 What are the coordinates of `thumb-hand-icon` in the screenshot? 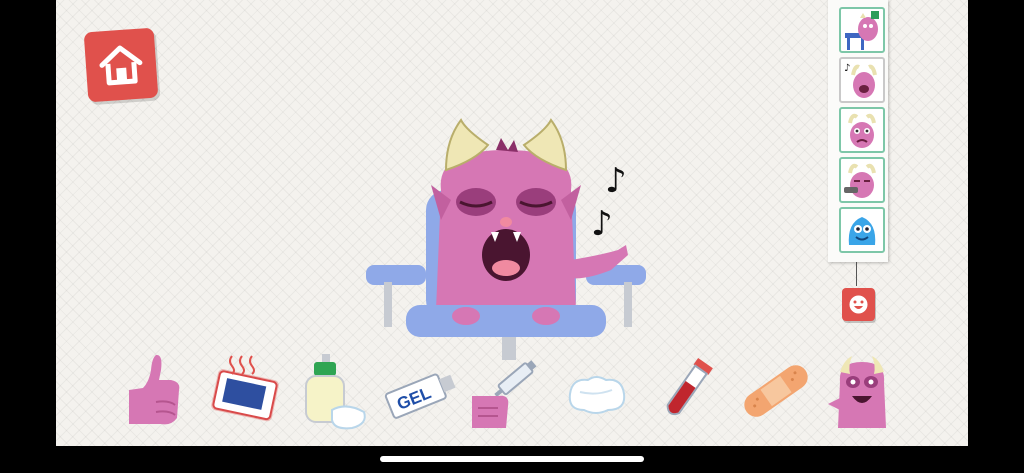 It's located at (156, 390).